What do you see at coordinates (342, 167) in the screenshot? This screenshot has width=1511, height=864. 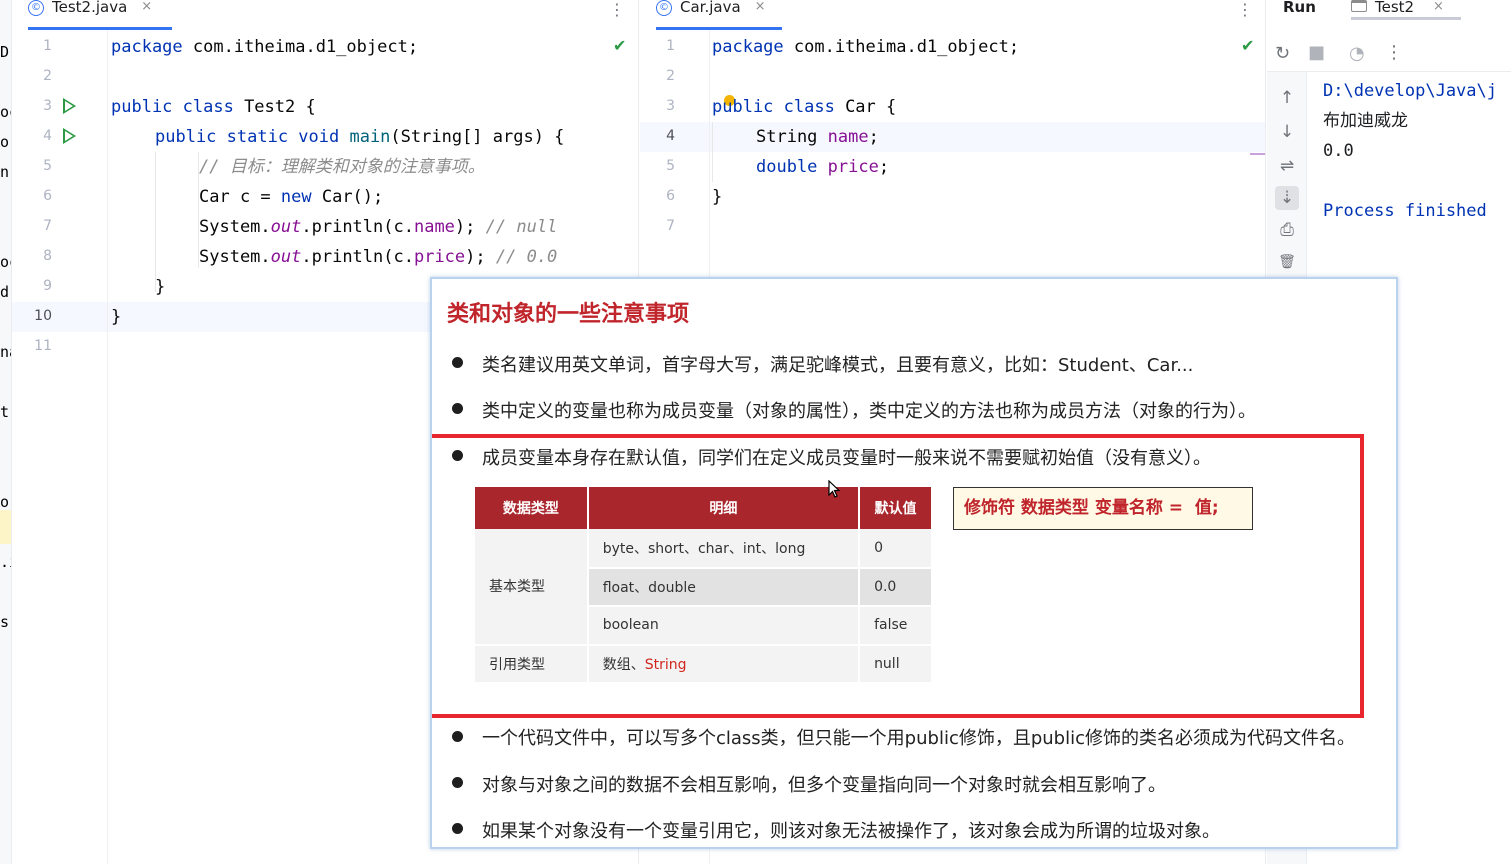 I see `code-line-5: // 目标：理解类和对象的注意事项。` at bounding box center [342, 167].